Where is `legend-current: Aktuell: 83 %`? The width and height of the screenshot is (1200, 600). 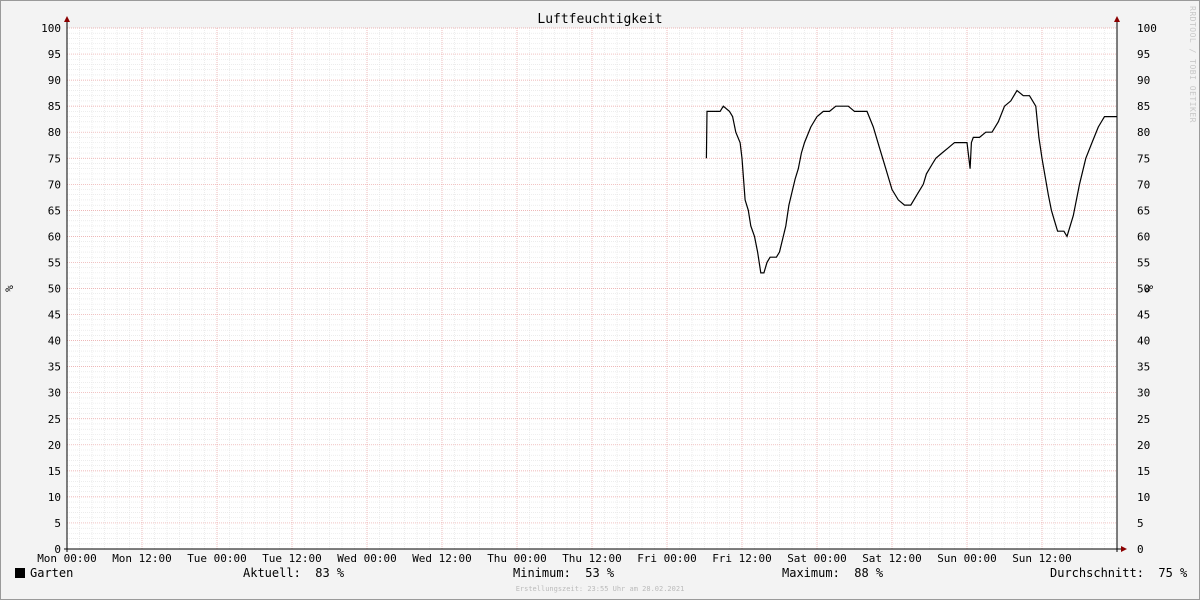
legend-current: Aktuell: 83 % is located at coordinates (293, 573).